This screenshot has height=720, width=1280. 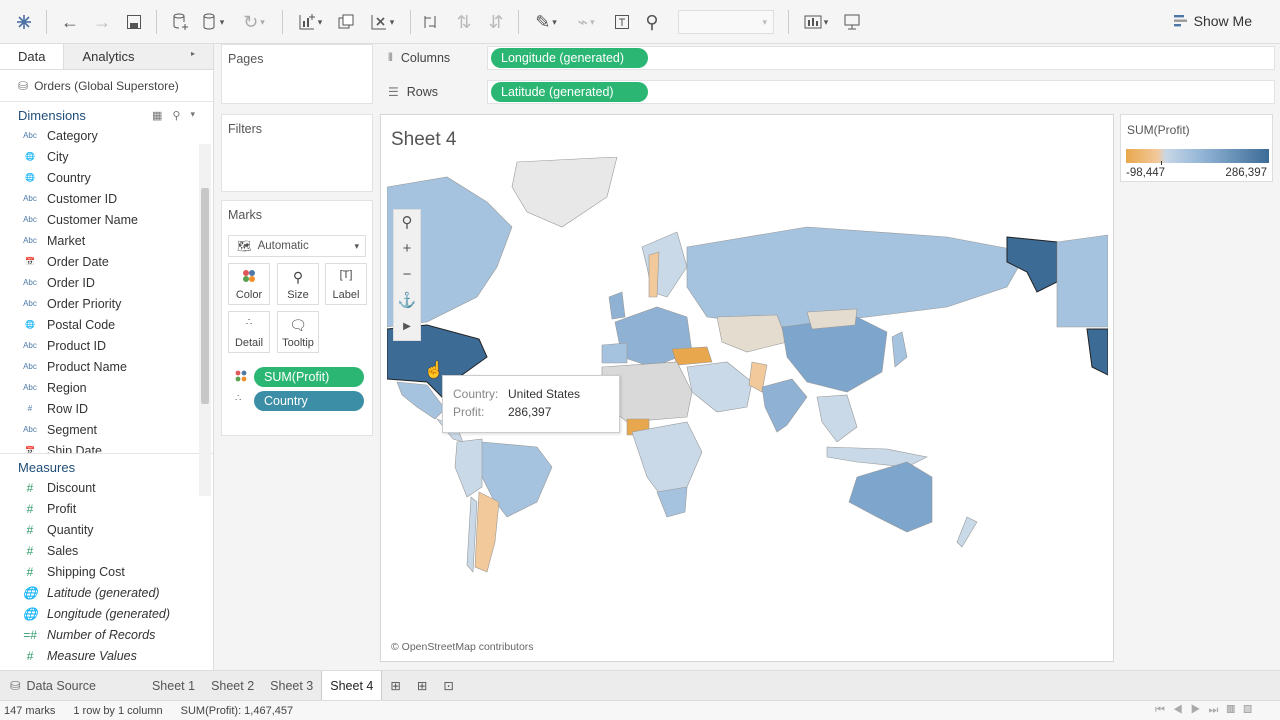 I want to click on dimension-item: Abc Market, so click(x=106, y=240).